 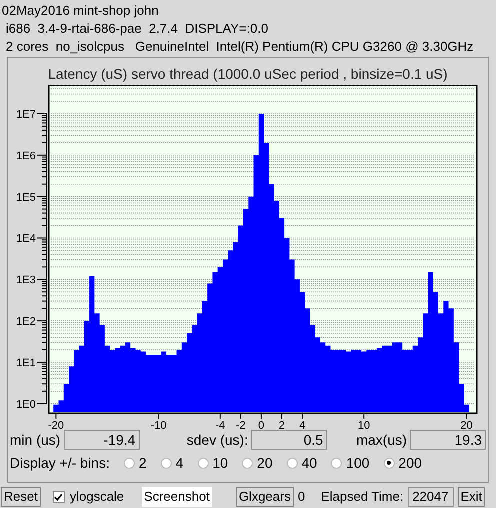 I want to click on radio-label: 20, so click(x=265, y=463).